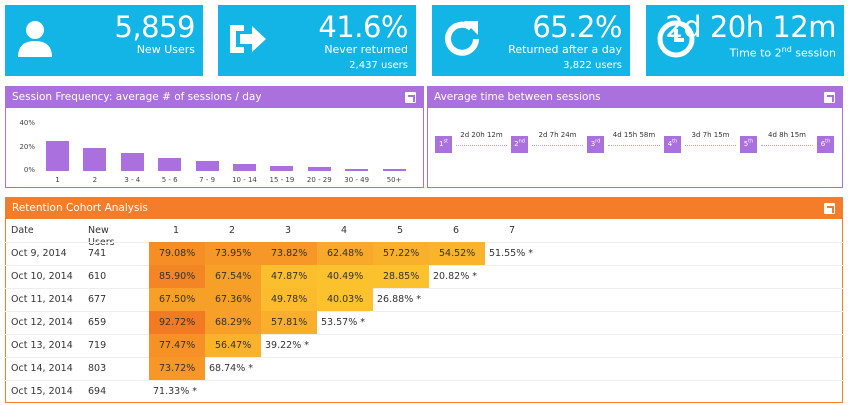  What do you see at coordinates (357, 180) in the screenshot?
I see `x-tick-label: 30 - 49` at bounding box center [357, 180].